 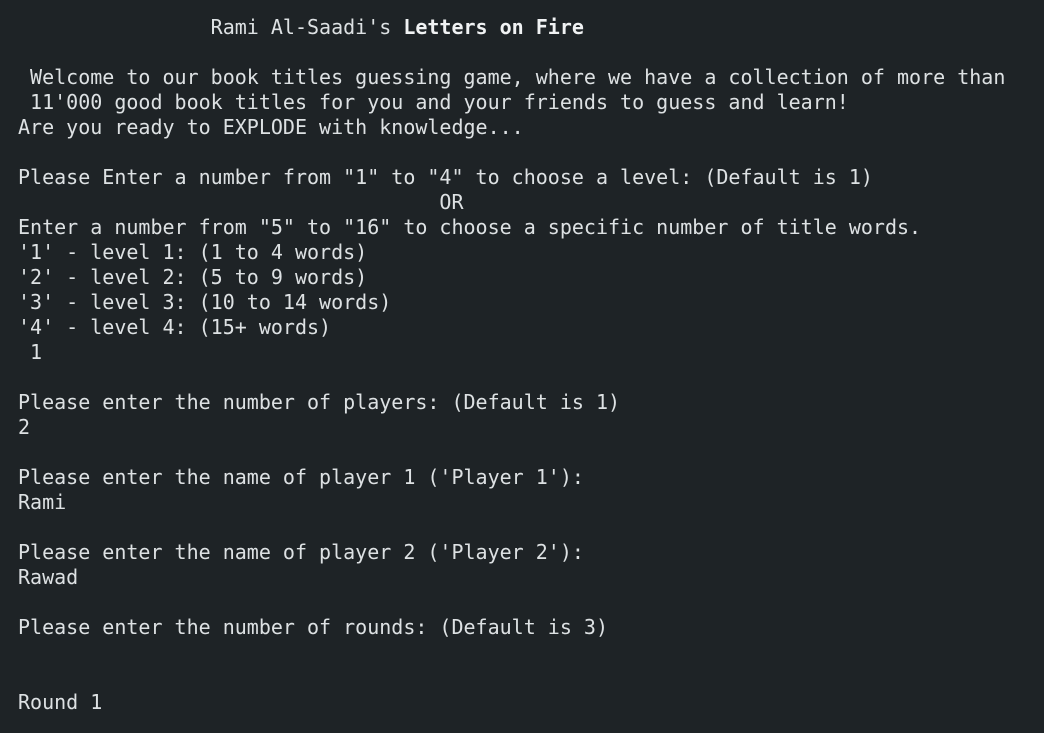 I want to click on players-input: 2, so click(x=24, y=427).